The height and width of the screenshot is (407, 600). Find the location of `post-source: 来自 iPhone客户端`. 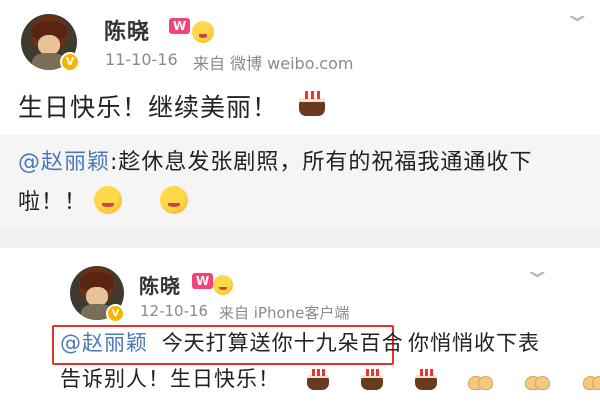

post-source: 来自 iPhone客户端 is located at coordinates (284, 312).